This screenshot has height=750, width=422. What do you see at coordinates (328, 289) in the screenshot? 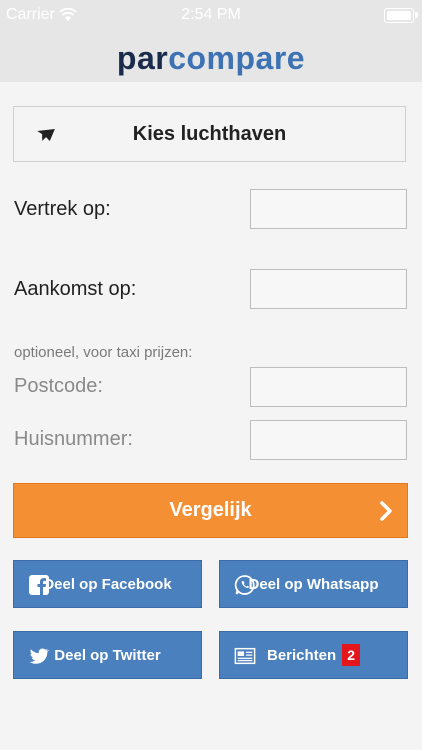
I see `arrival-date-input` at bounding box center [328, 289].